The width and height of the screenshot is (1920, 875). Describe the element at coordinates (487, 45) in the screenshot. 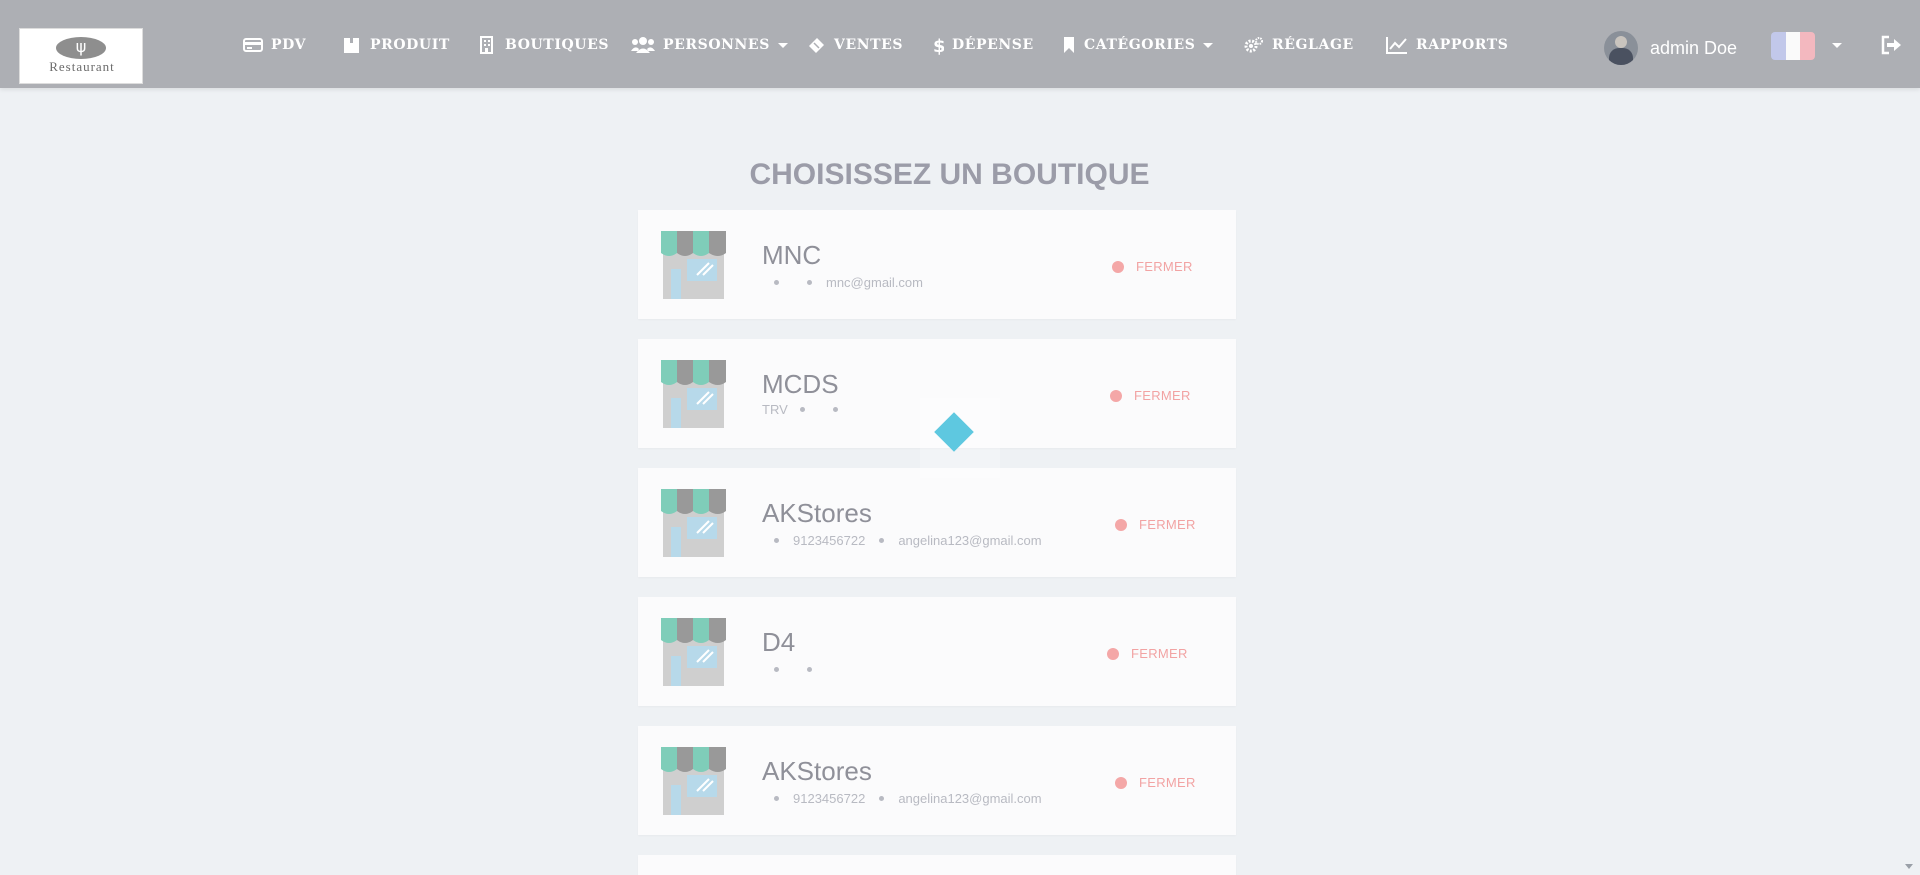

I see `building-icon` at that location.